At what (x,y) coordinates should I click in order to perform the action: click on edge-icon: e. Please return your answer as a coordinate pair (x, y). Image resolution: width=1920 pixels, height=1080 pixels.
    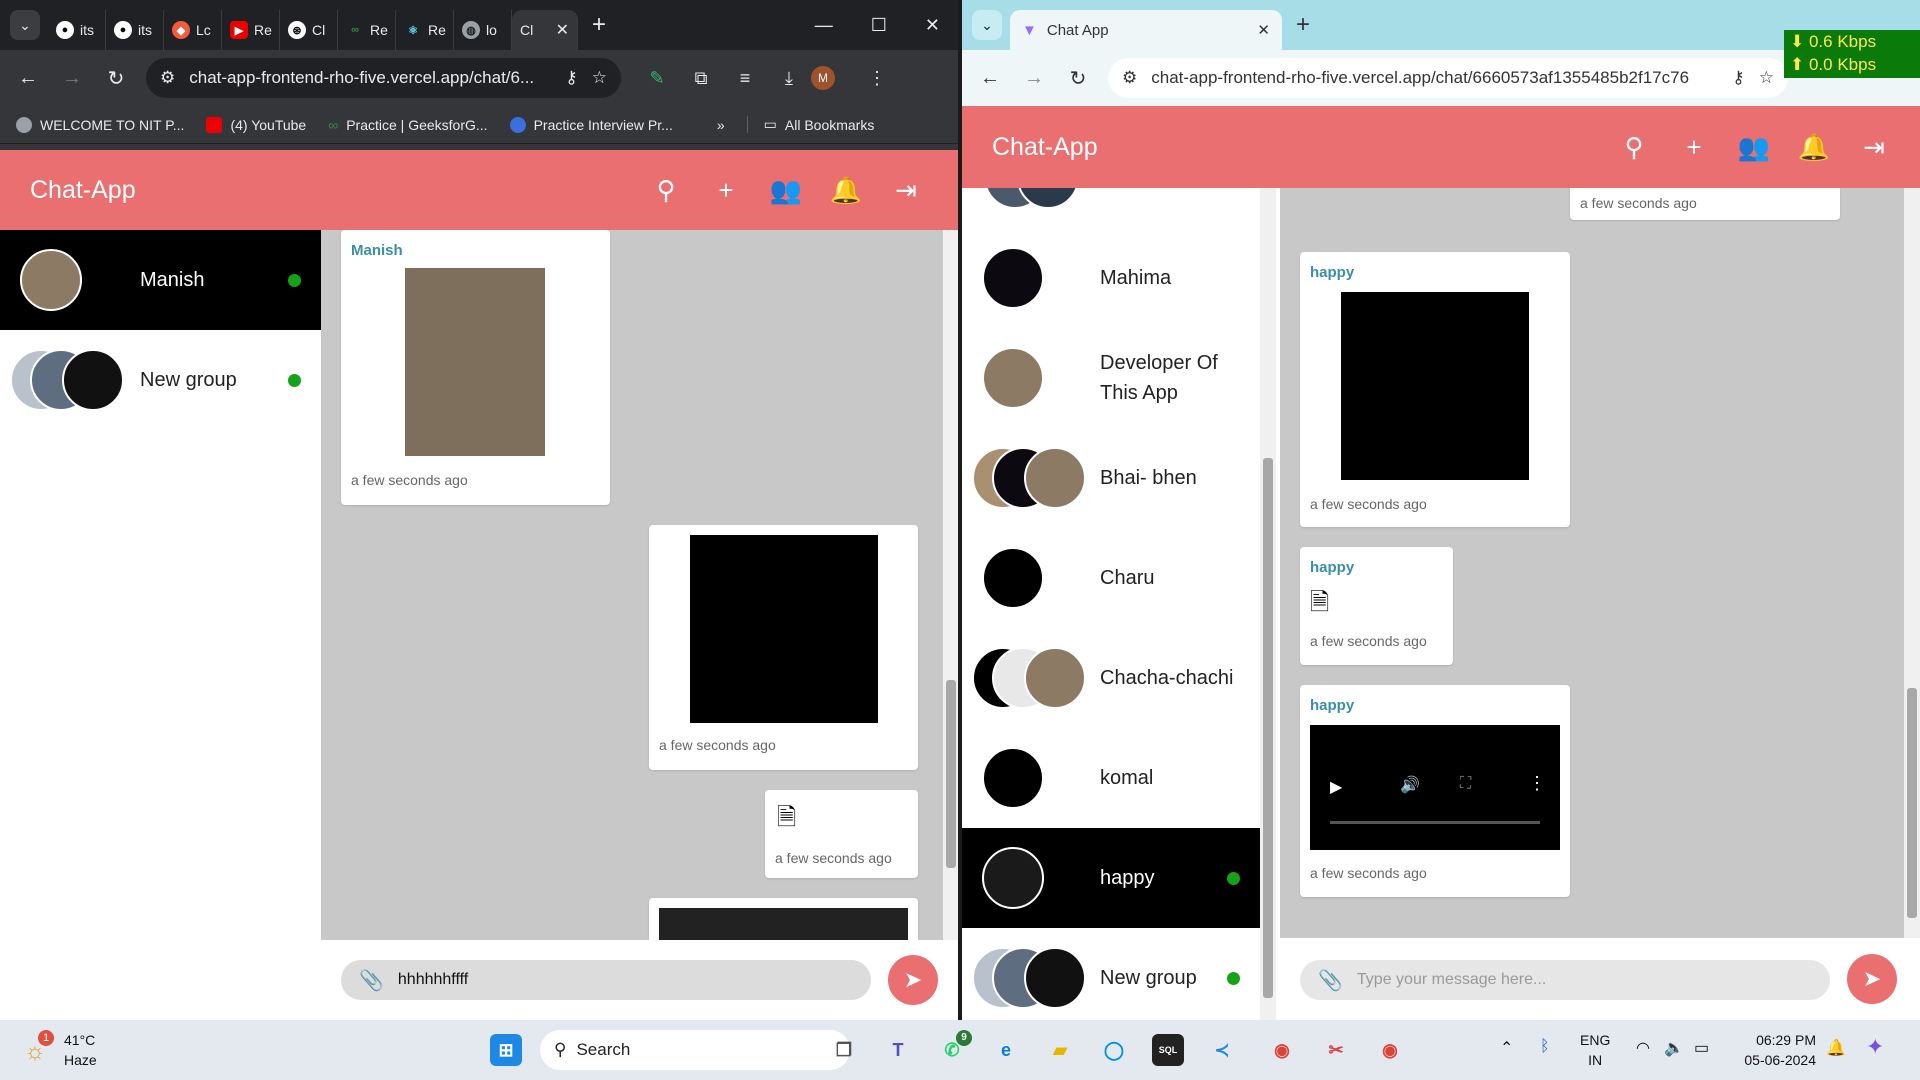
    Looking at the image, I should click on (1006, 1050).